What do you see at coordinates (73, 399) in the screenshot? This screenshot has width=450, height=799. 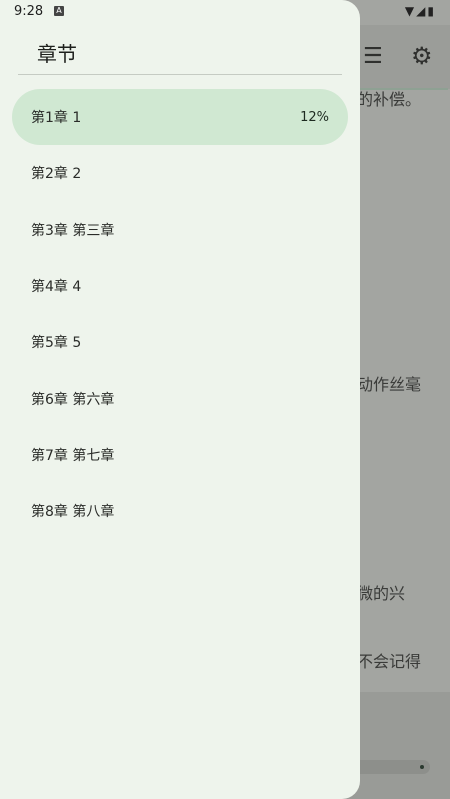 I see `chapter-label: 第6章 第六章` at bounding box center [73, 399].